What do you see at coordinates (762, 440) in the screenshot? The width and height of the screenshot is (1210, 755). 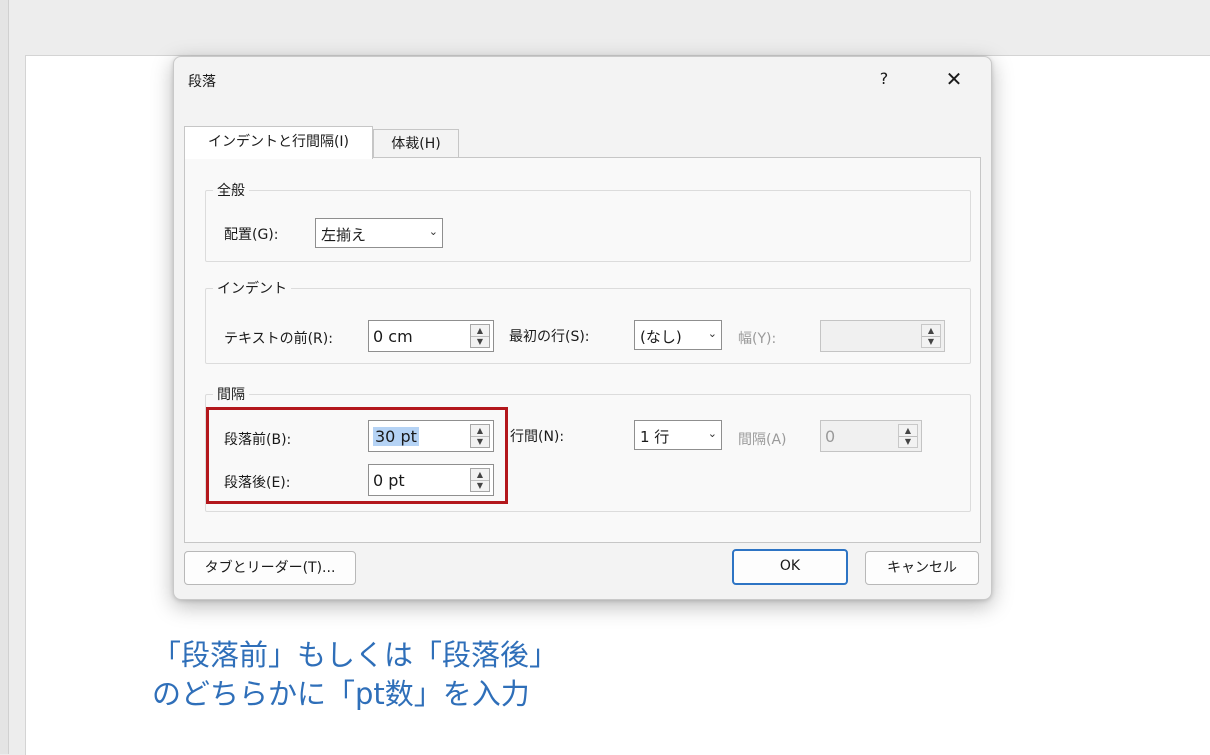 I see `spacing-at-label: 間隔(A)` at bounding box center [762, 440].